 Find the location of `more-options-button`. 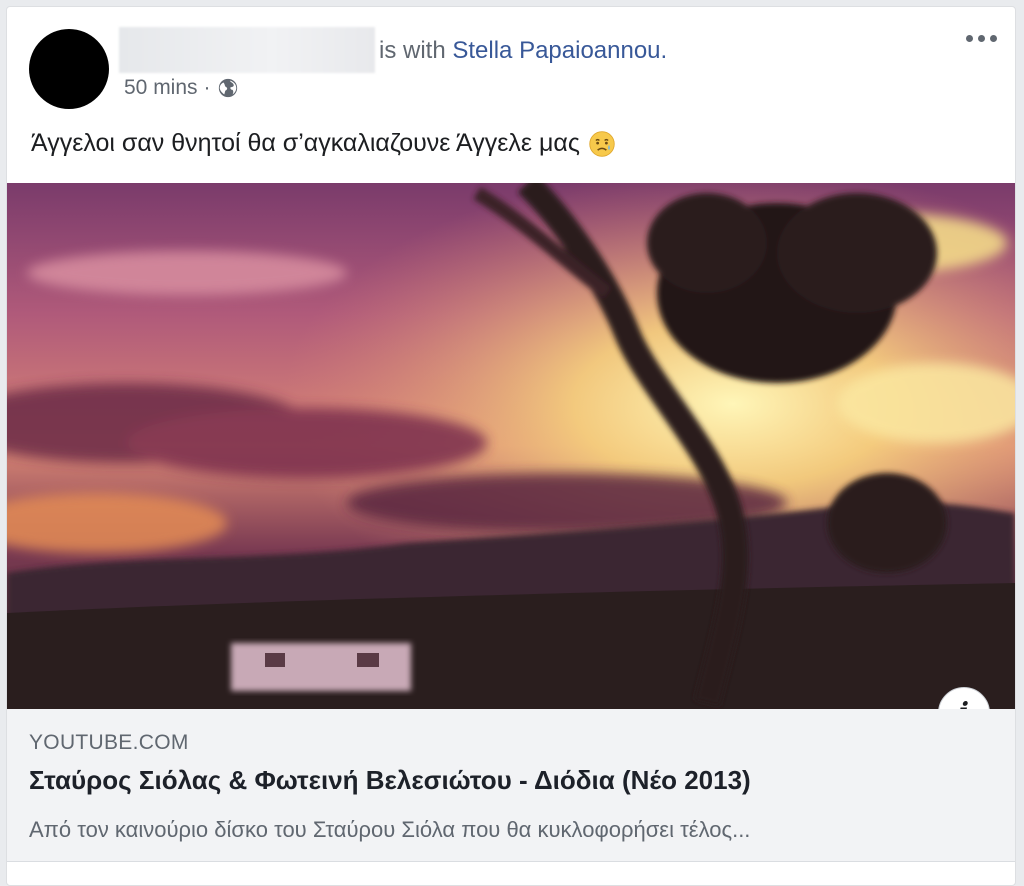

more-options-button is located at coordinates (981, 38).